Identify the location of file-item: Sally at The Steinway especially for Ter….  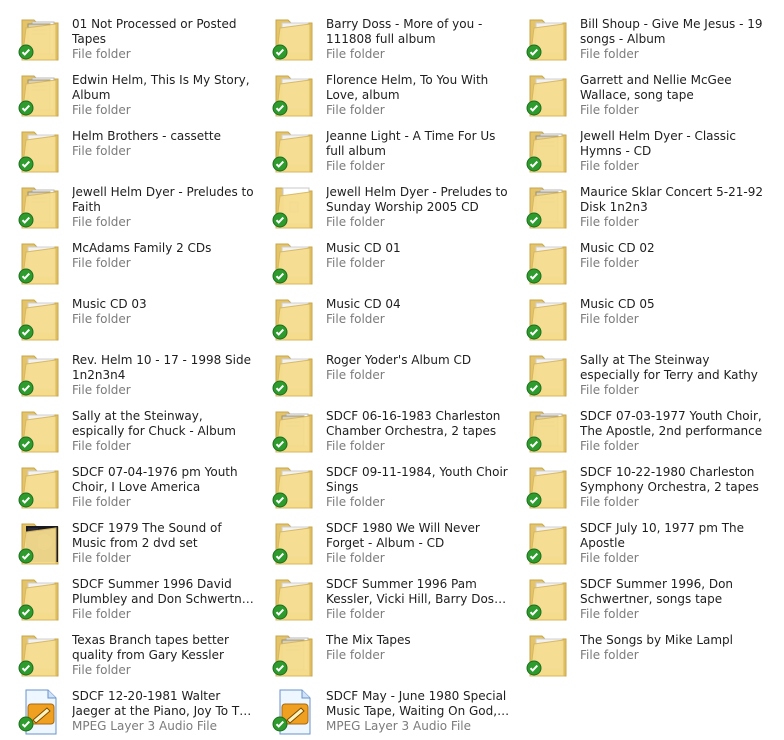
(635, 372).